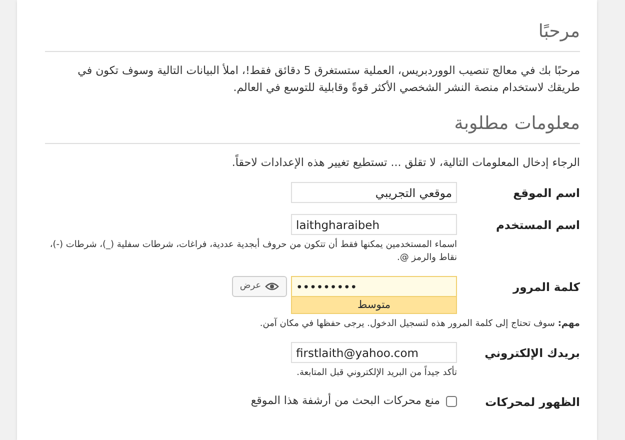  I want to click on field-label: الظهور لمحركات, so click(532, 401).